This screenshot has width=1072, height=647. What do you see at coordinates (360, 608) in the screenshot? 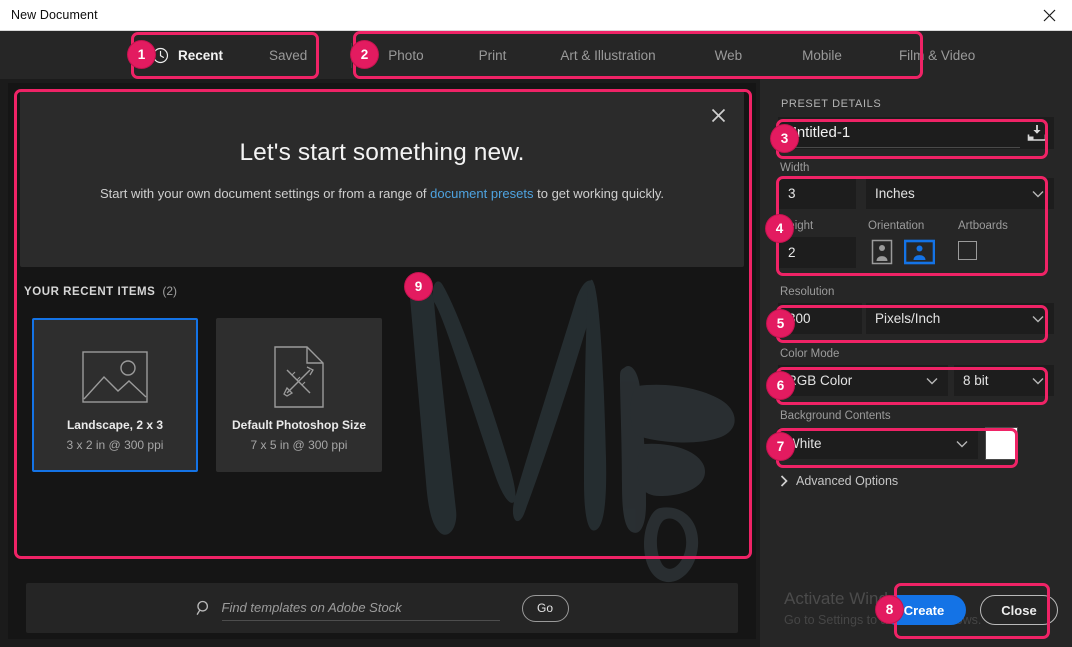
I see `stock-search-input` at bounding box center [360, 608].